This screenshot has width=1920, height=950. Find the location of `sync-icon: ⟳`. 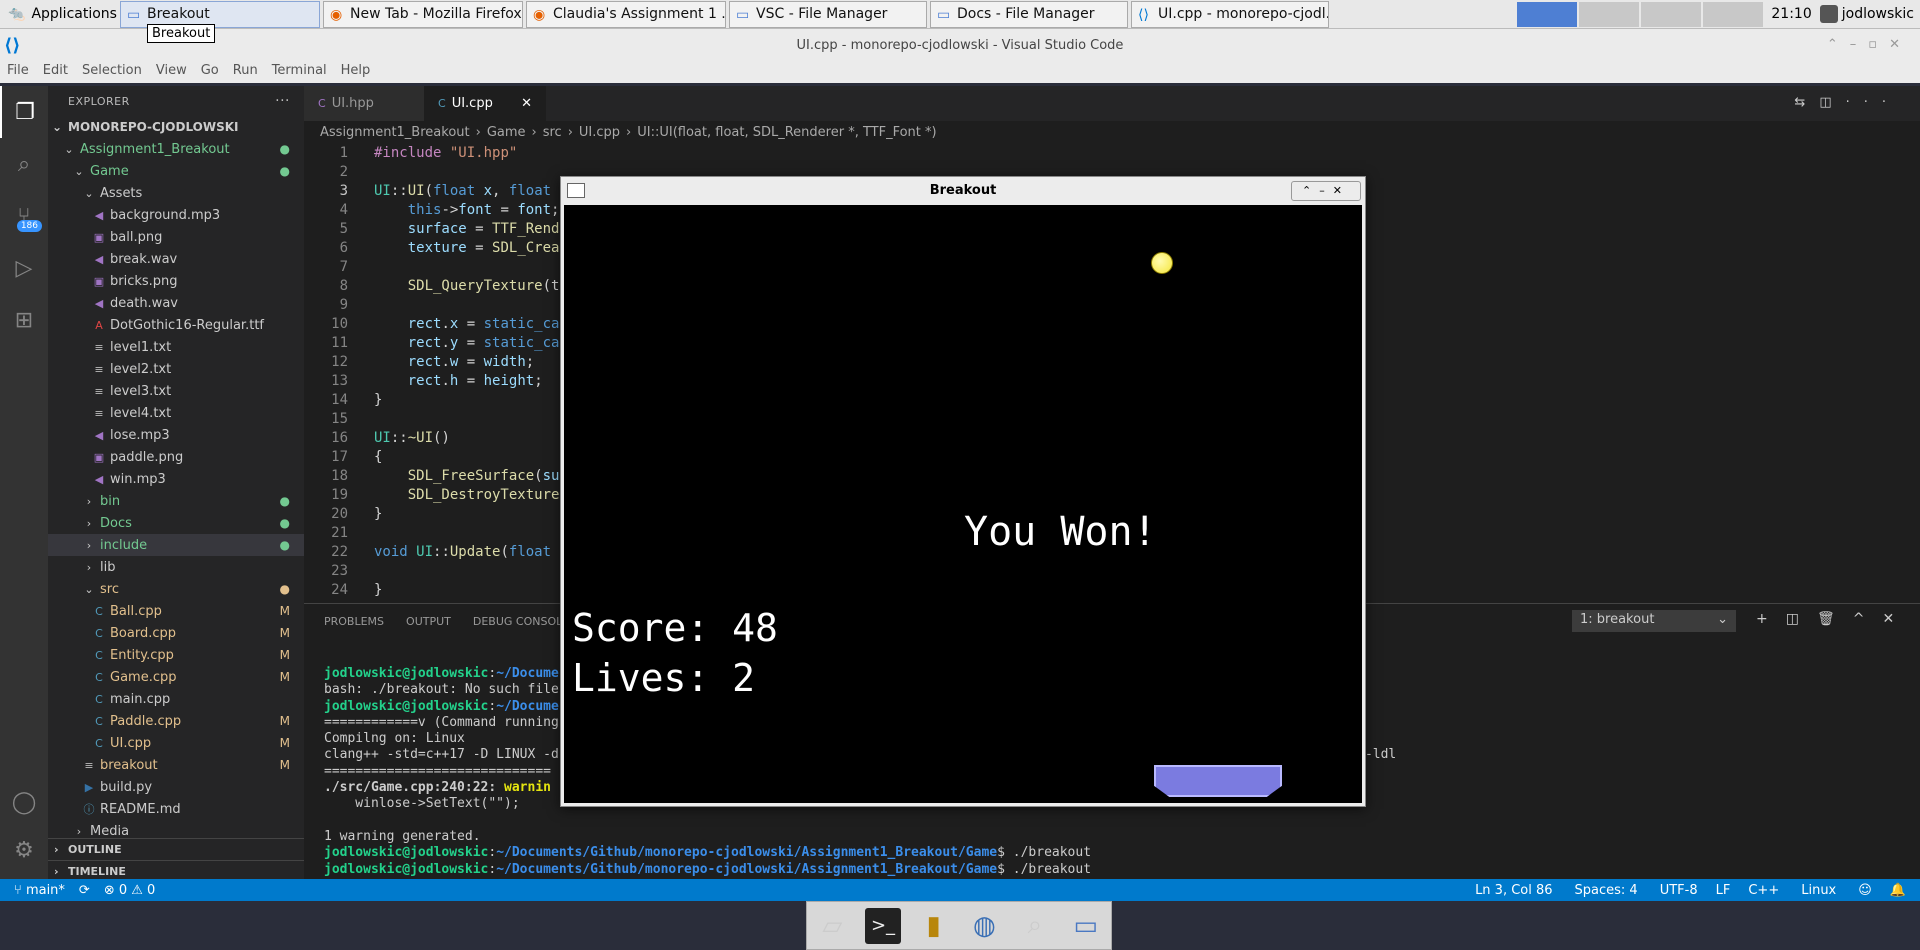

sync-icon: ⟳ is located at coordinates (84, 890).